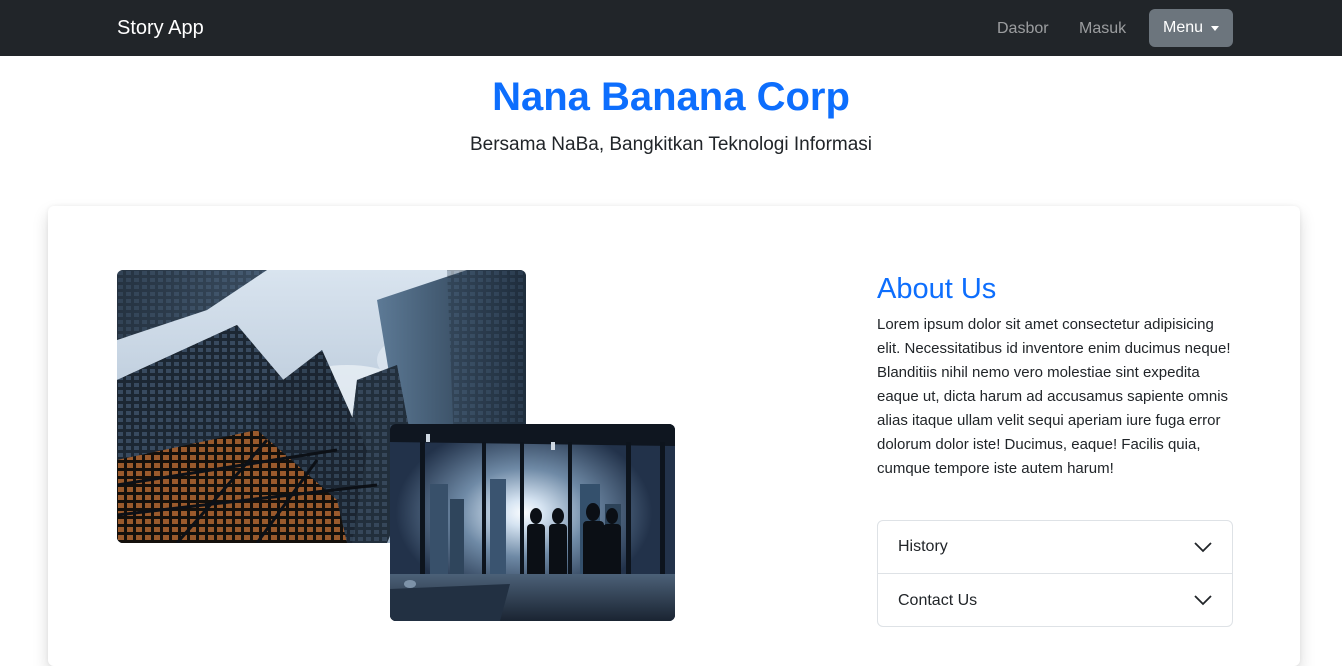 The height and width of the screenshot is (666, 1342). What do you see at coordinates (923, 546) in the screenshot?
I see `accordion-history-label: History` at bounding box center [923, 546].